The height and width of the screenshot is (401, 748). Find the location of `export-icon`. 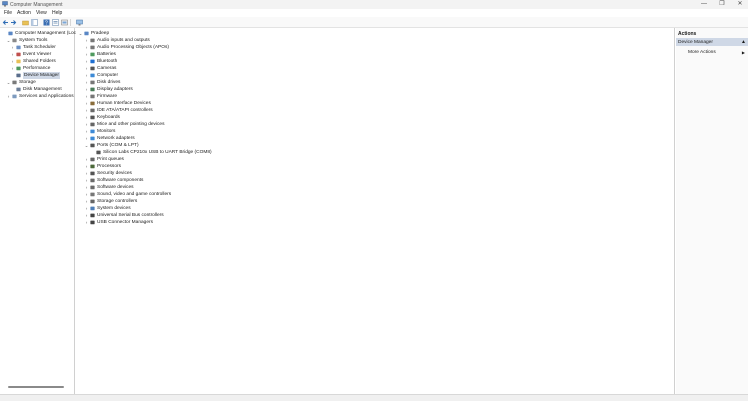

export-icon is located at coordinates (64, 22).